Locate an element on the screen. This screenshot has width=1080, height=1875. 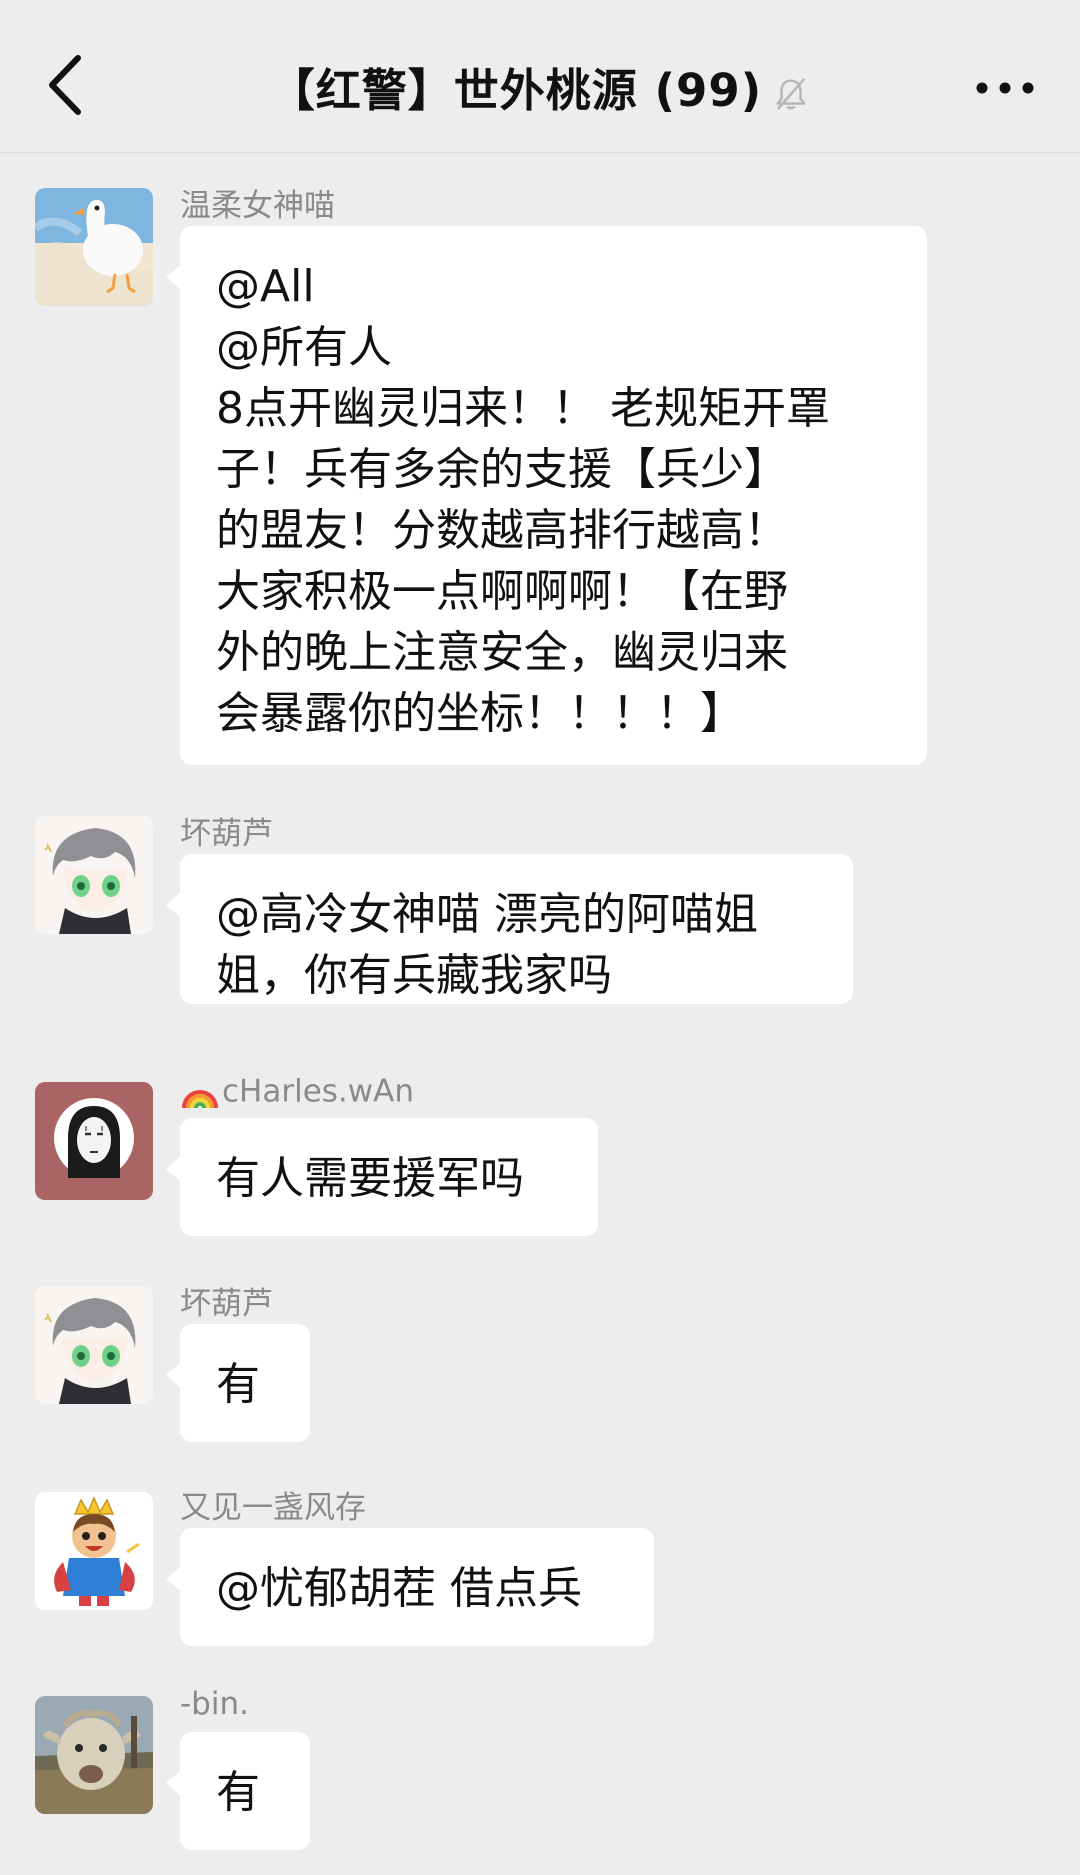
message-line: 8点开幽灵归来！！ 老规矩开罩 is located at coordinates (523, 408).